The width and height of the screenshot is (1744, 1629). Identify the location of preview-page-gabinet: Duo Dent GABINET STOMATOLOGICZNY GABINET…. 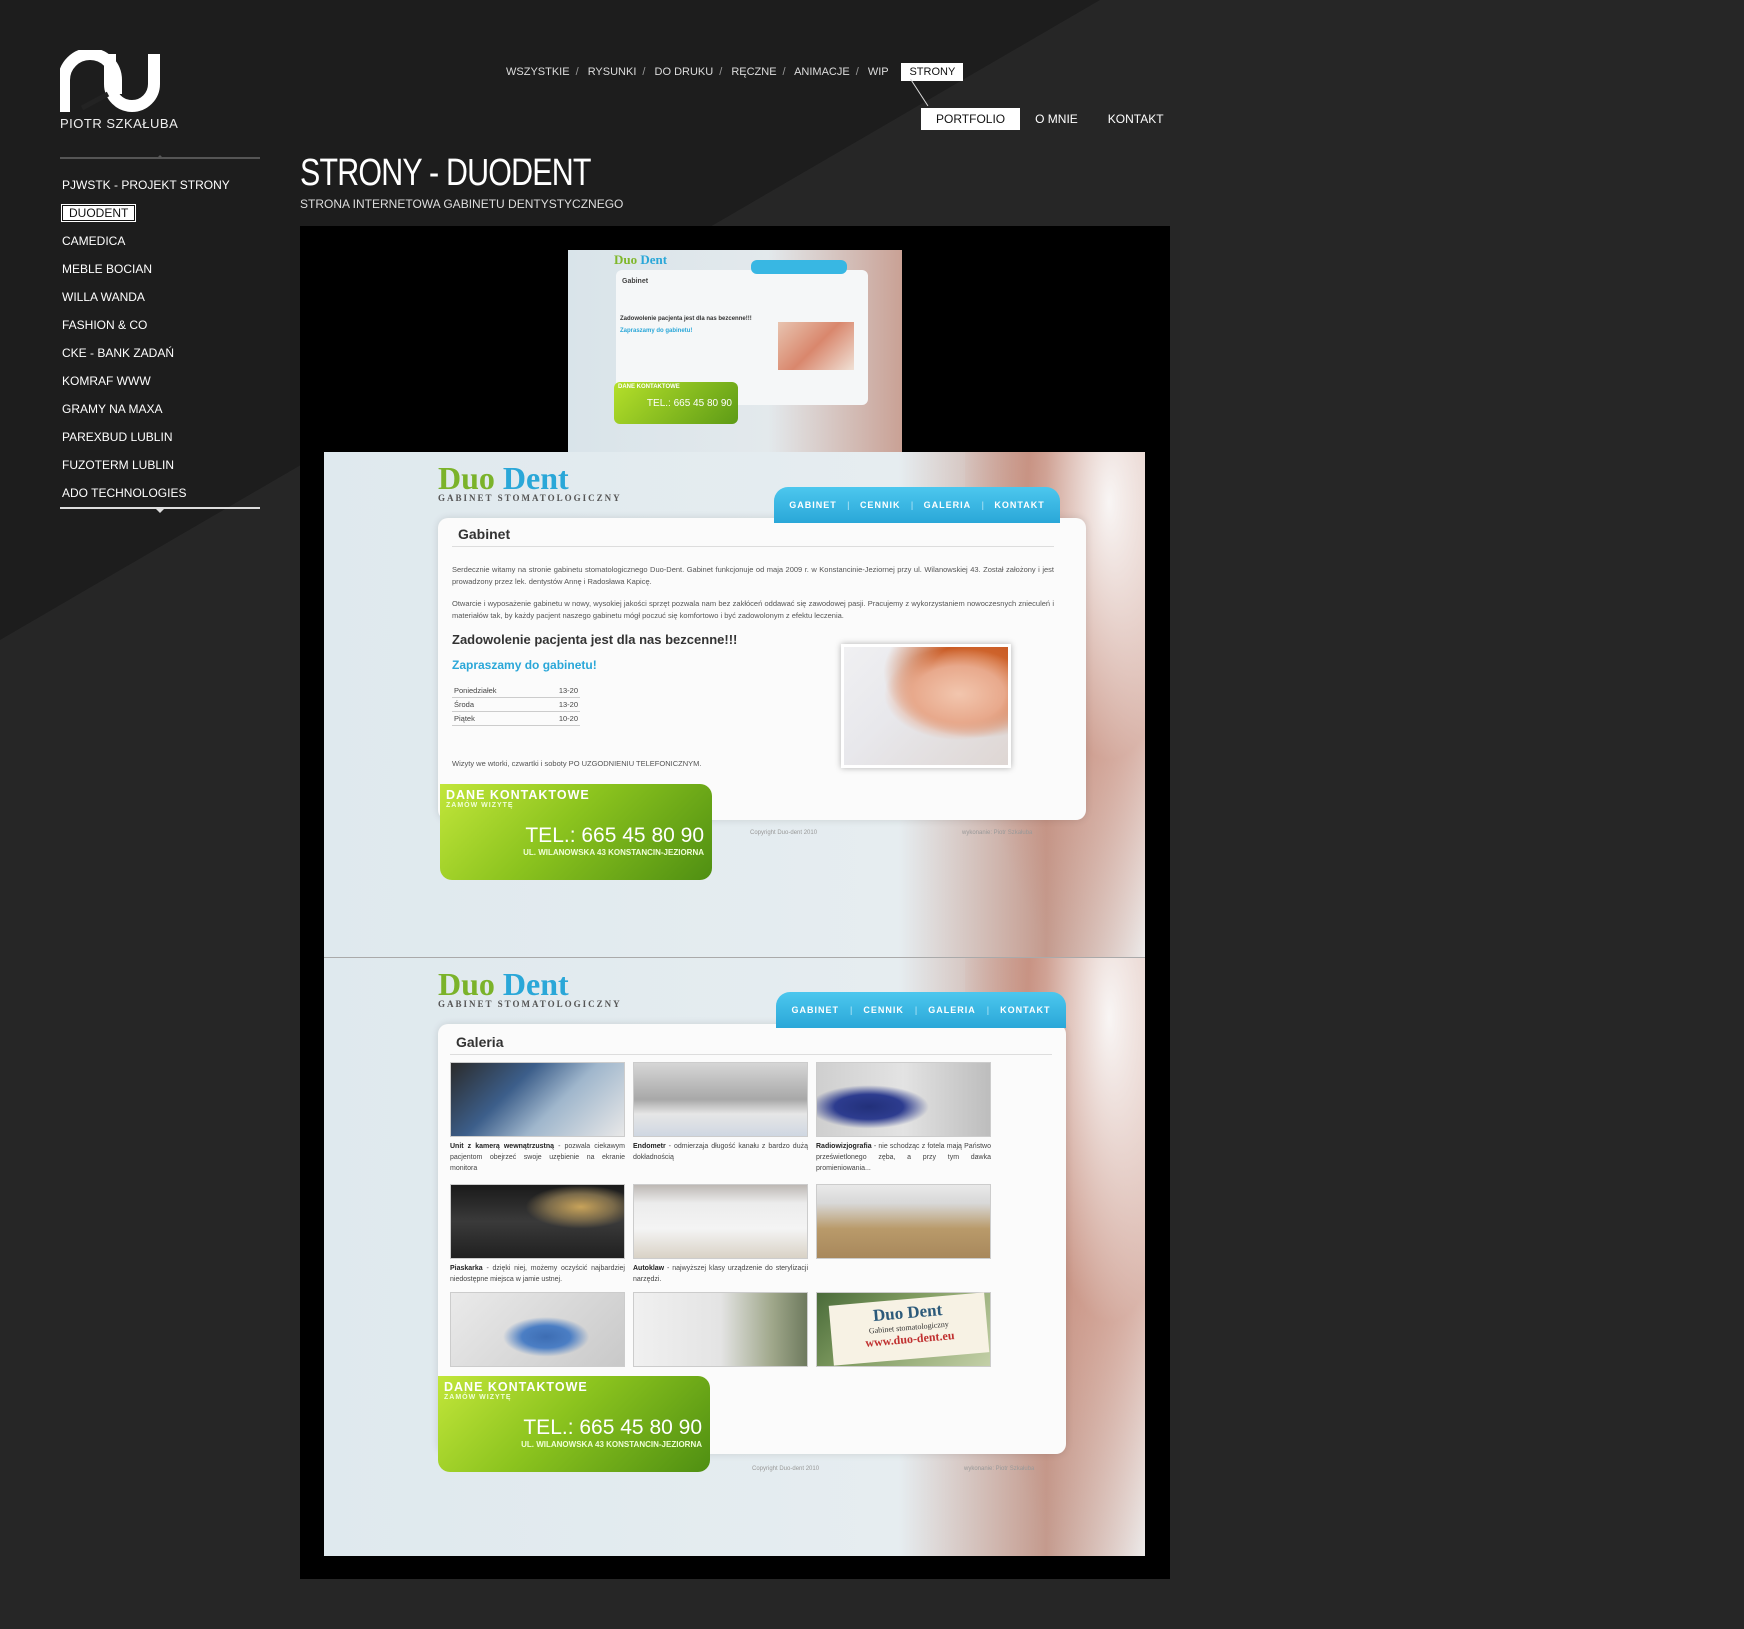
(734, 704).